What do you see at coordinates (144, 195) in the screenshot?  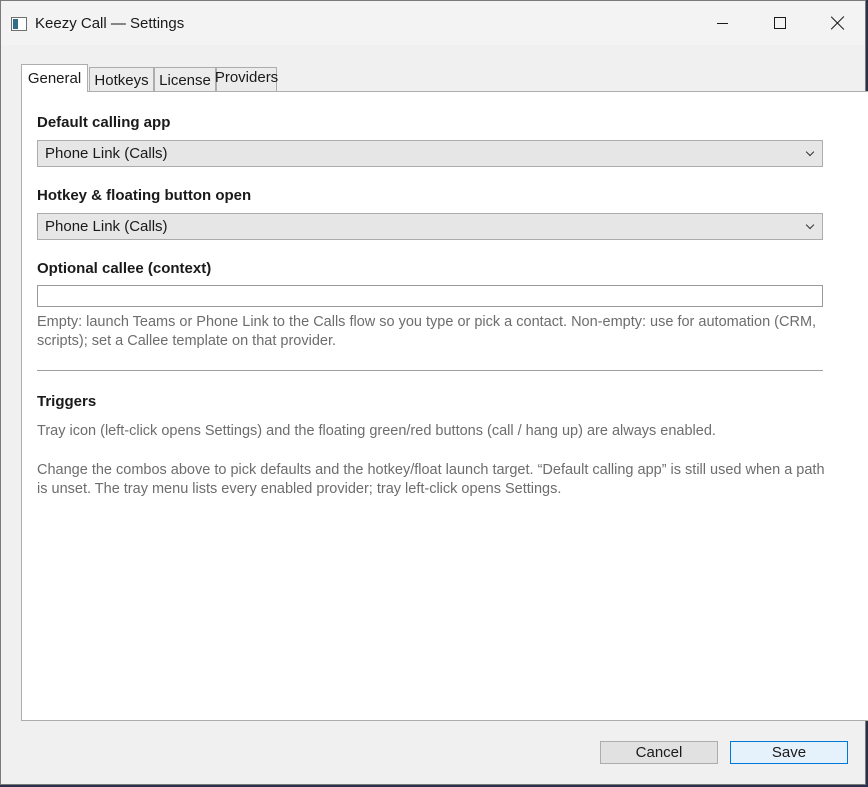 I see `hotkey-open-label: Hotkey & floating button open` at bounding box center [144, 195].